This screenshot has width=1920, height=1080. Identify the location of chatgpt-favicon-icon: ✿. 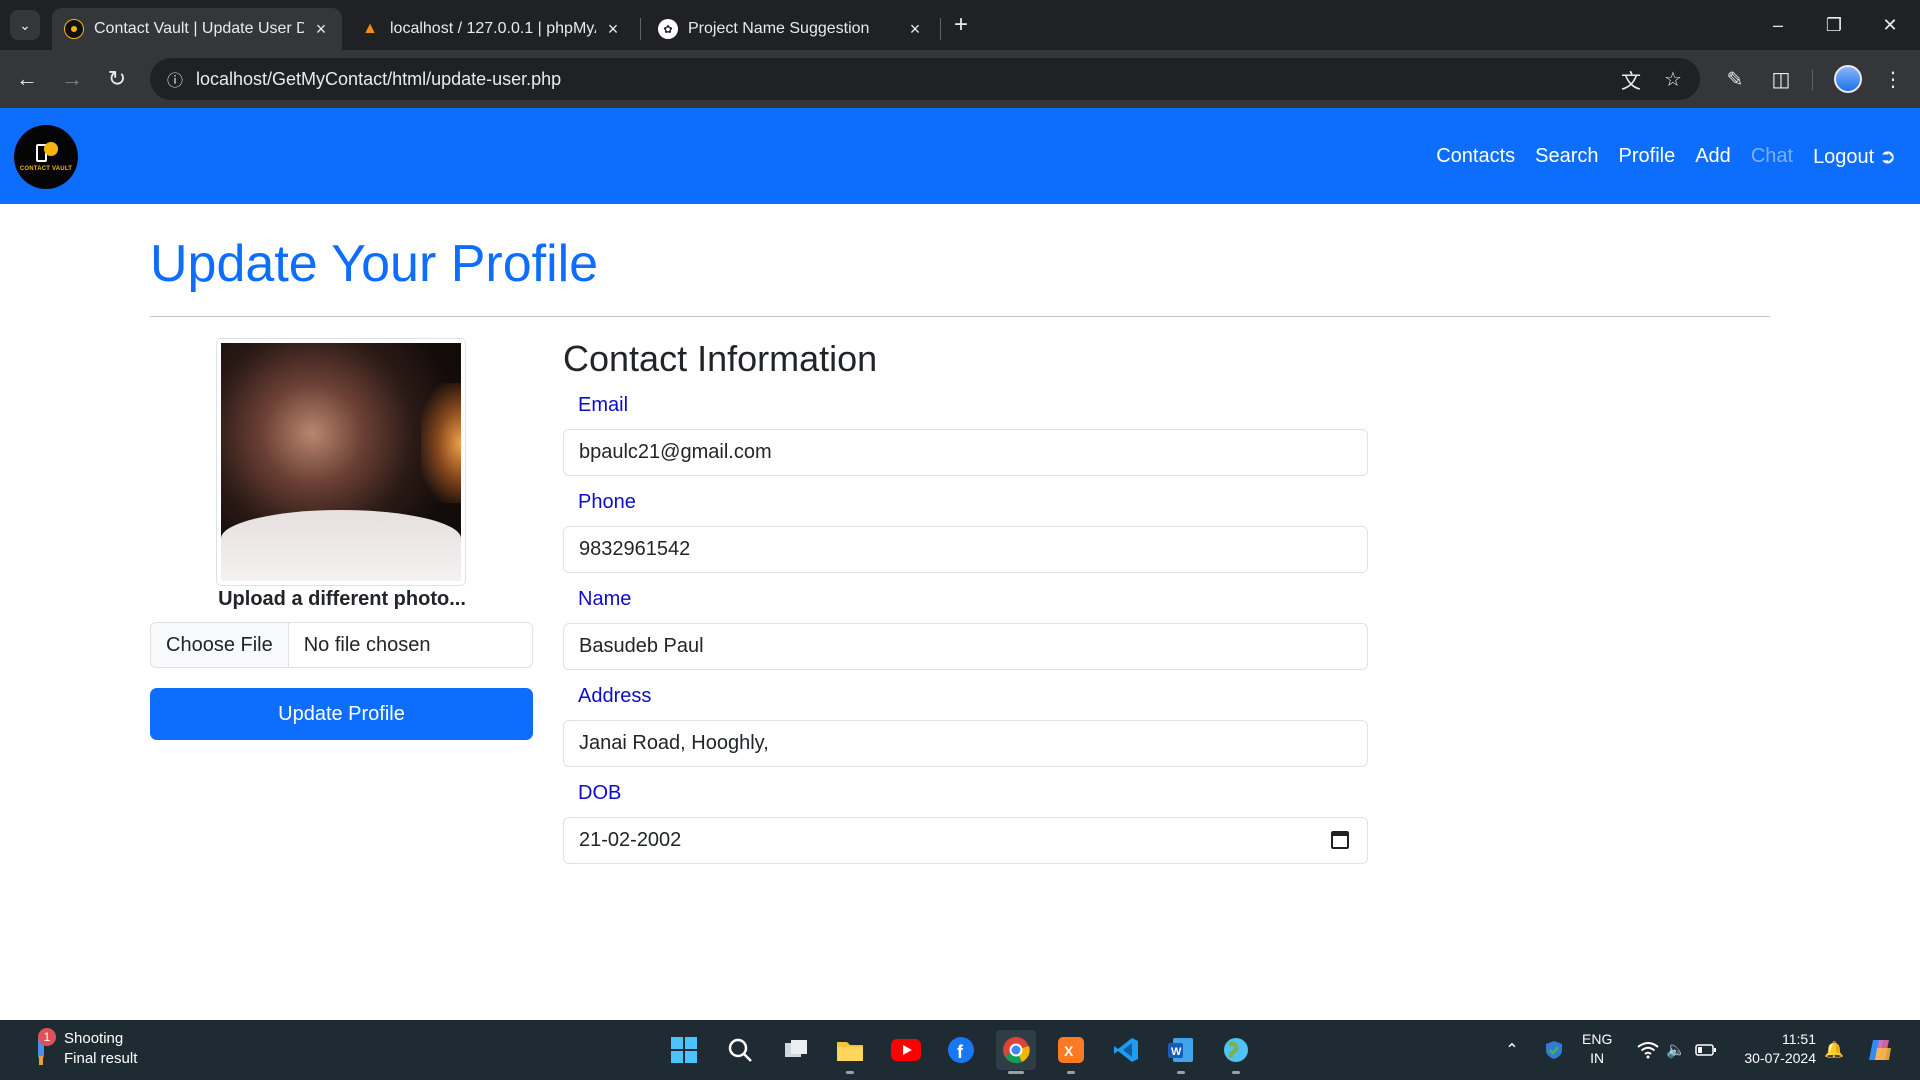
(668, 29).